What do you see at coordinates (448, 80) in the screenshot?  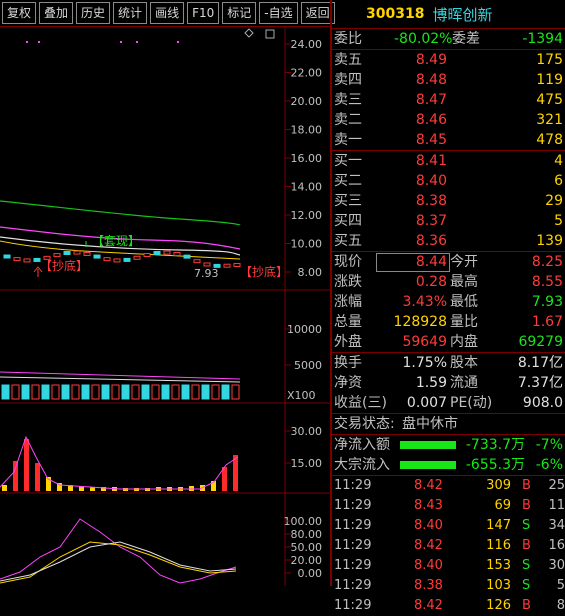 I see `asks-row: 卖四 8.48 119` at bounding box center [448, 80].